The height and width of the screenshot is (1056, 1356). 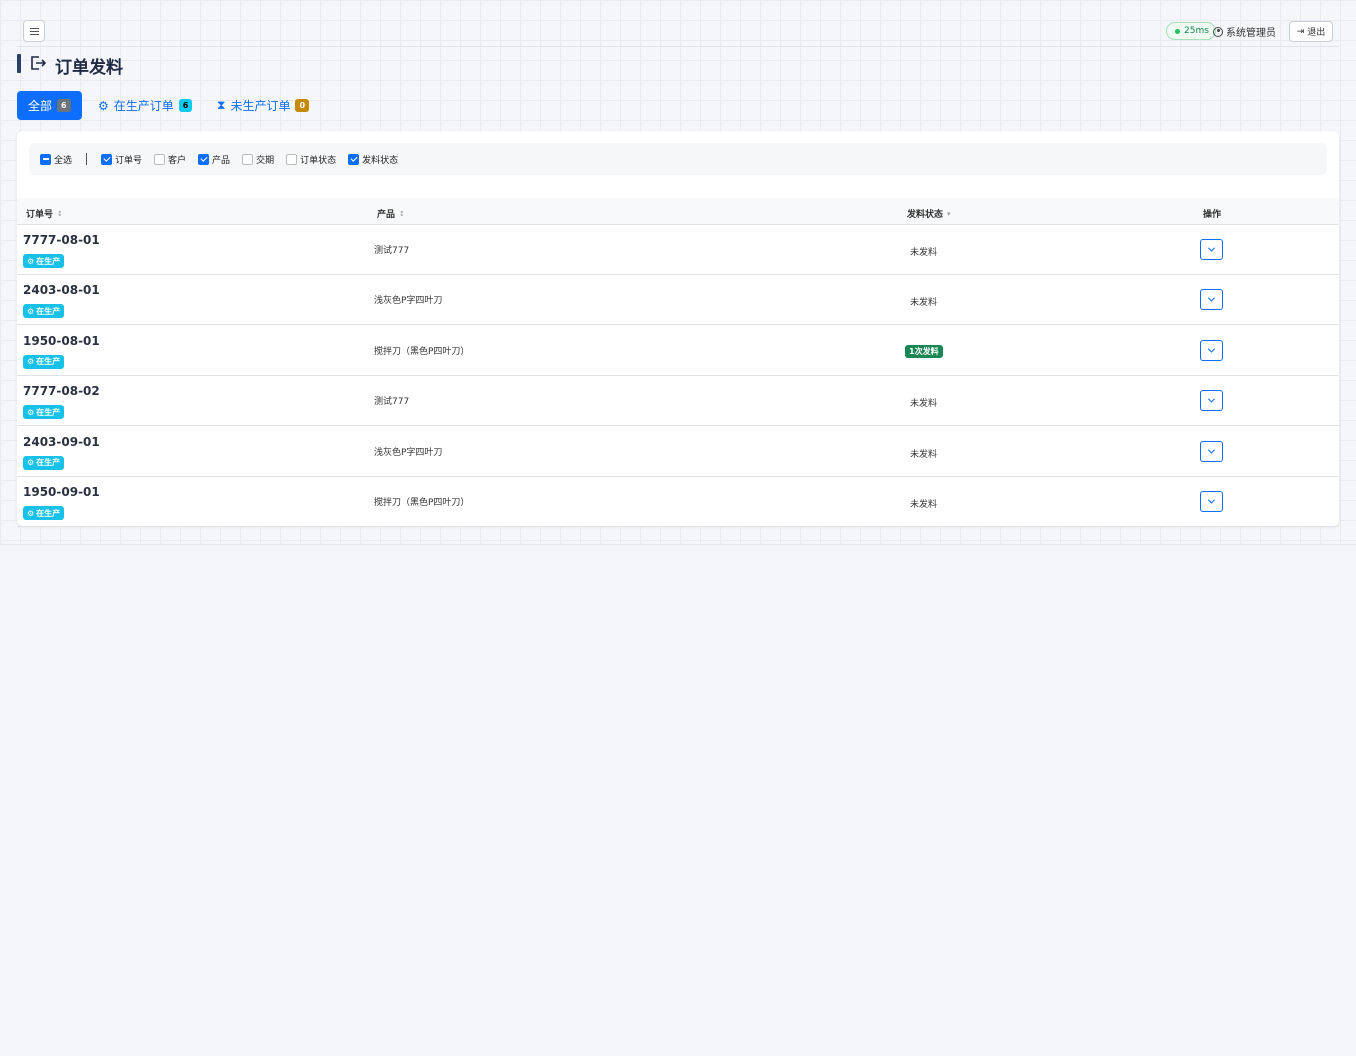 What do you see at coordinates (39, 63) in the screenshot?
I see `box-arrow-right-icon` at bounding box center [39, 63].